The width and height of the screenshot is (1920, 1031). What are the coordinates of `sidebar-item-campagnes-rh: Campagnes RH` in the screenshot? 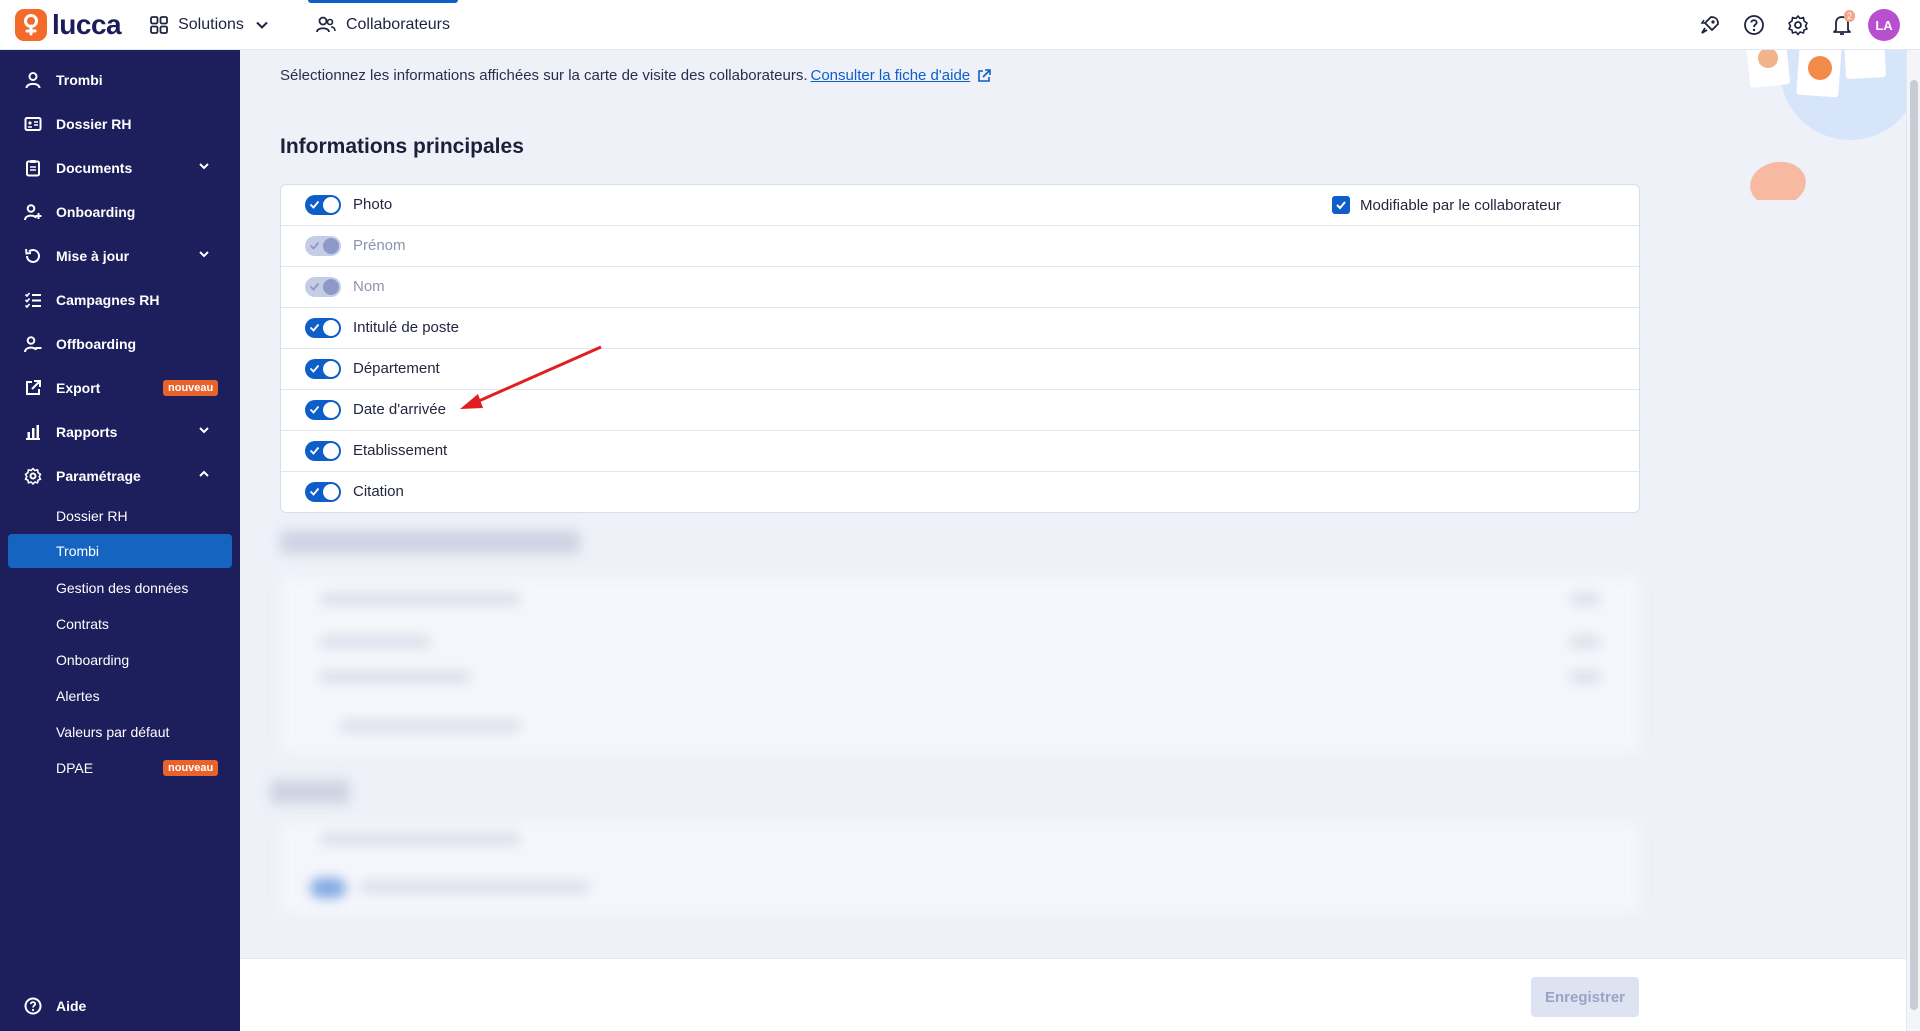 It's located at (120, 300).